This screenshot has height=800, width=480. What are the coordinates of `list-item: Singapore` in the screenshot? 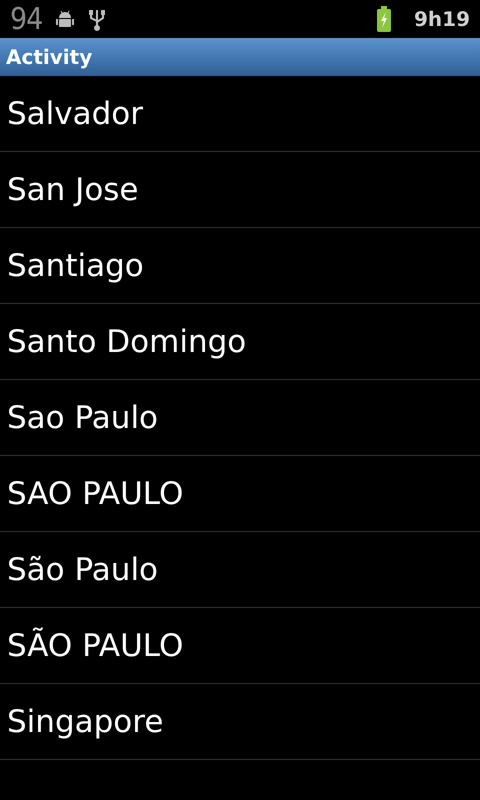 It's located at (240, 722).